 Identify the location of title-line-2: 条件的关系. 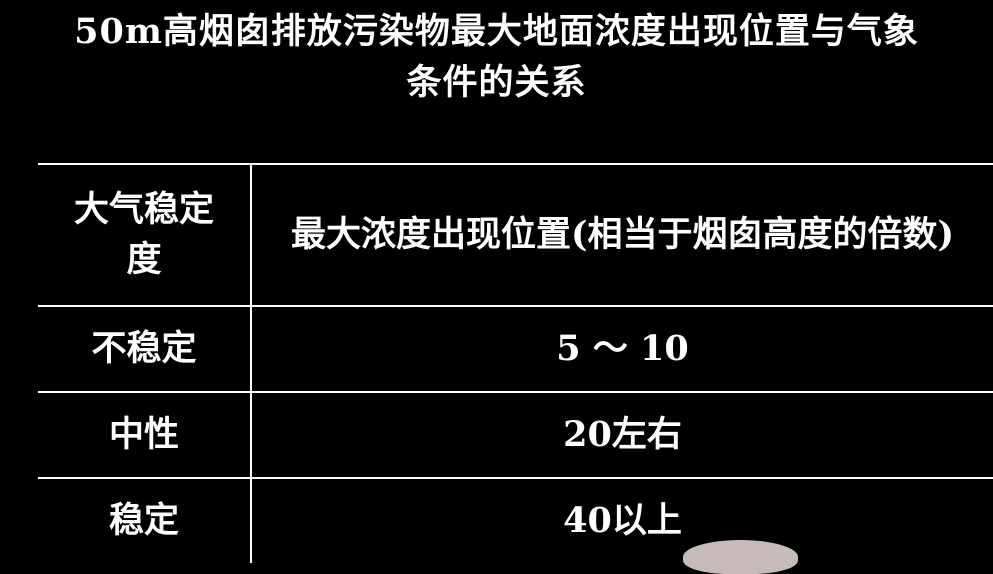
(496, 82).